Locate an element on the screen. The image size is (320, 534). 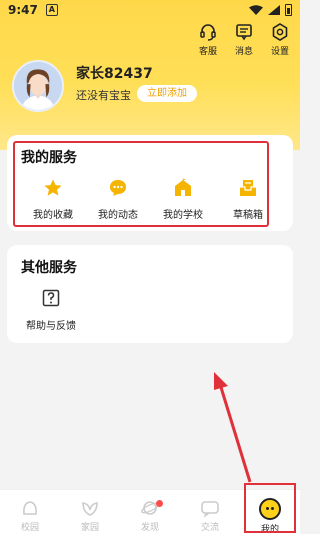
help-feedback-button: 帮助与反馈 is located at coordinates (51, 310).